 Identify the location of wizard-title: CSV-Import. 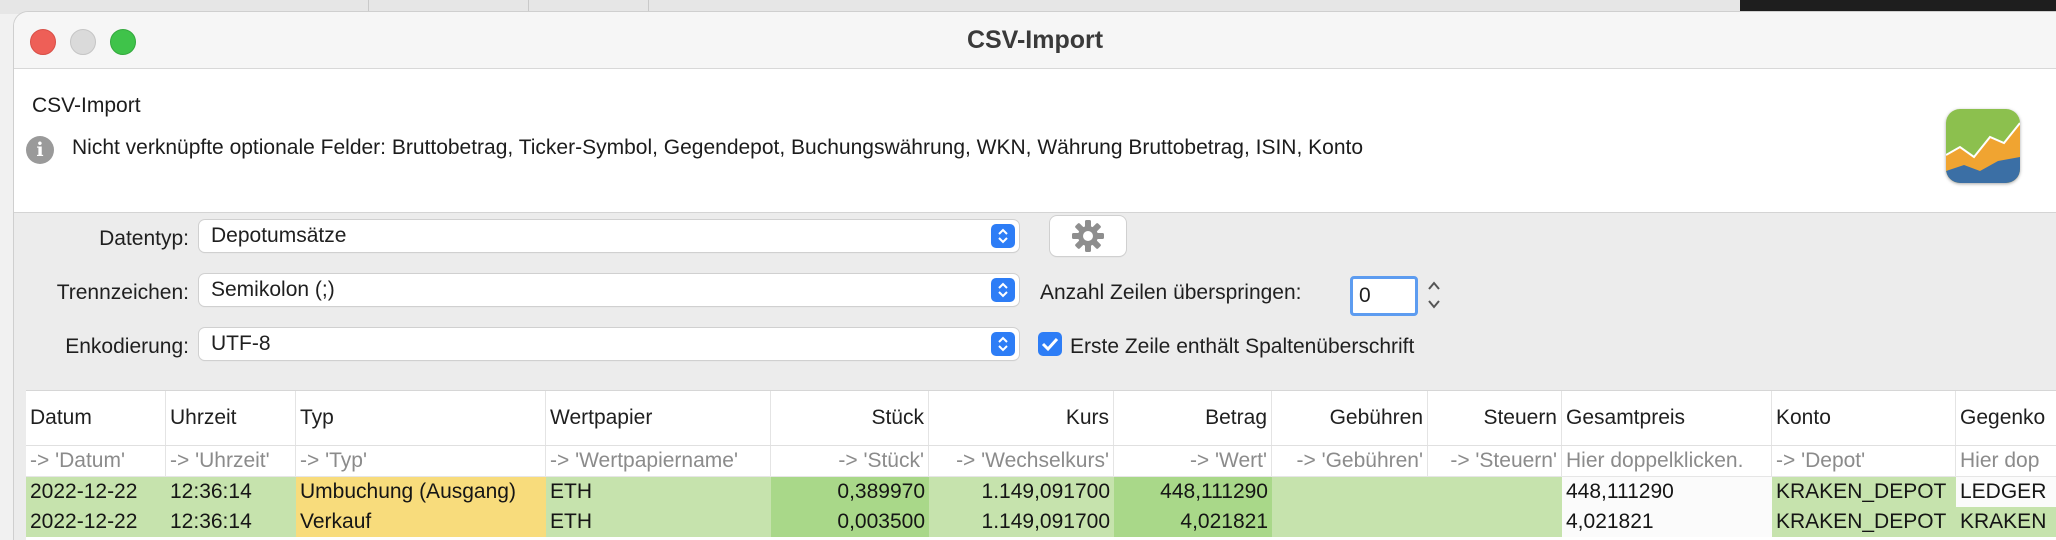
(86, 105).